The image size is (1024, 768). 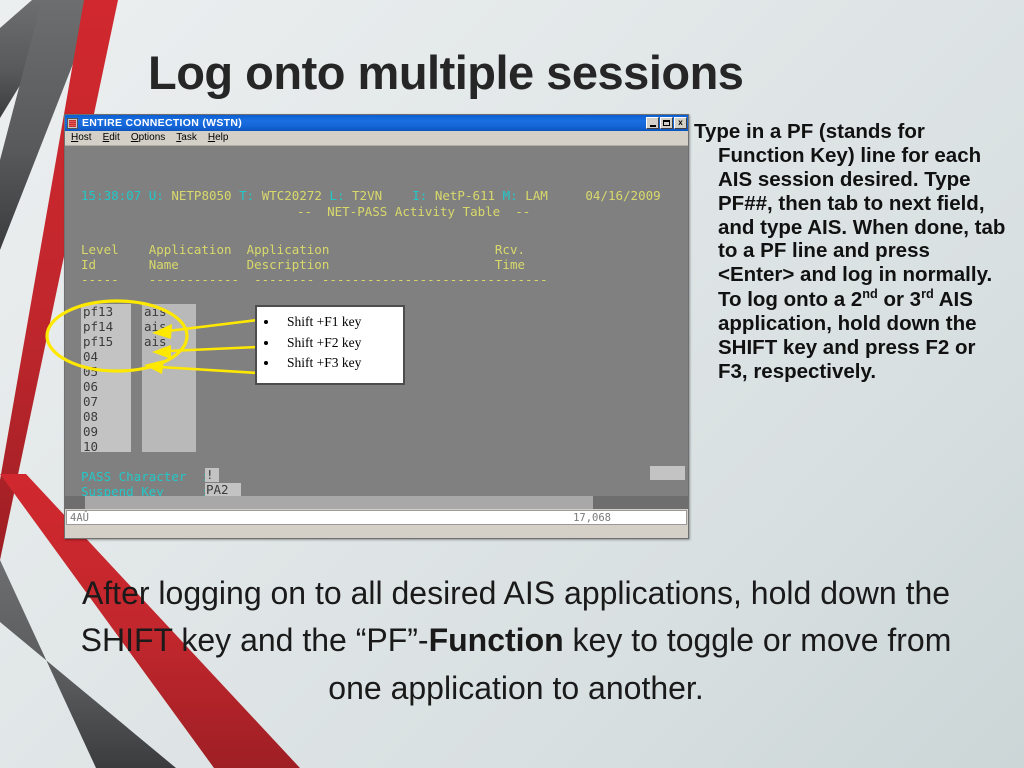 What do you see at coordinates (667, 473) in the screenshot?
I see `top-right-field` at bounding box center [667, 473].